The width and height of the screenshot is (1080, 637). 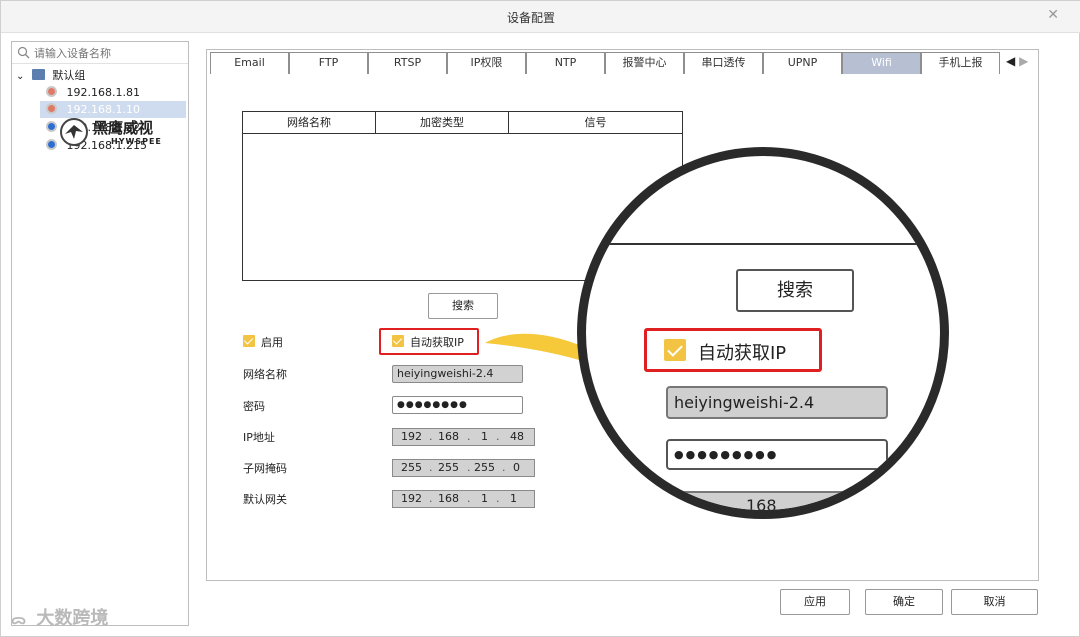 I want to click on zoom-table-border, so click(x=763, y=244).